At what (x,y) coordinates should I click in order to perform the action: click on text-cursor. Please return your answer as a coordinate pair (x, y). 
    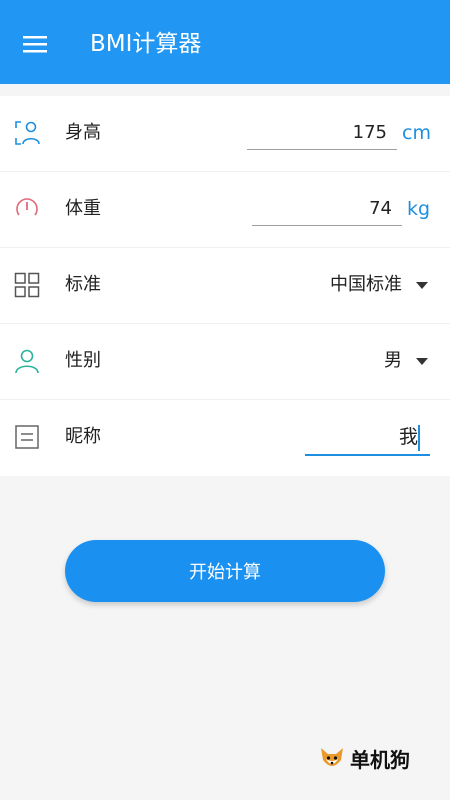
    Looking at the image, I should click on (419, 438).